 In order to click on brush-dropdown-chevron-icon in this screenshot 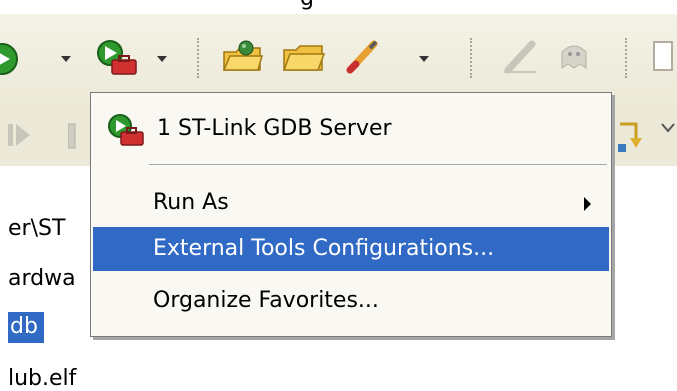, I will do `click(424, 59)`.